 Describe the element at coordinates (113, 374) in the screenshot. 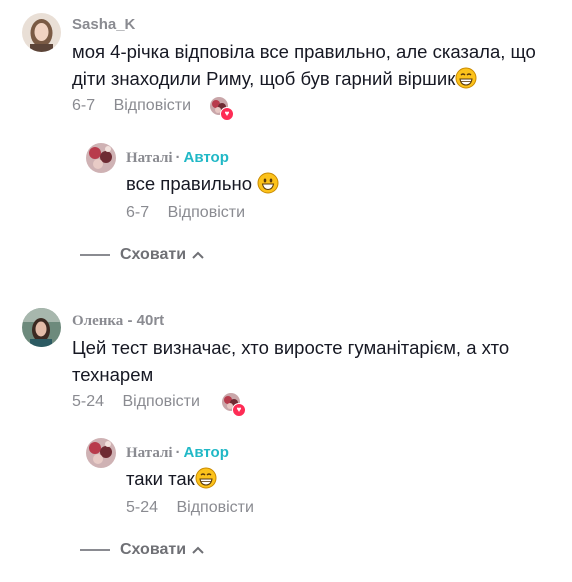

I see `comment-text-line-2: технарем` at that location.